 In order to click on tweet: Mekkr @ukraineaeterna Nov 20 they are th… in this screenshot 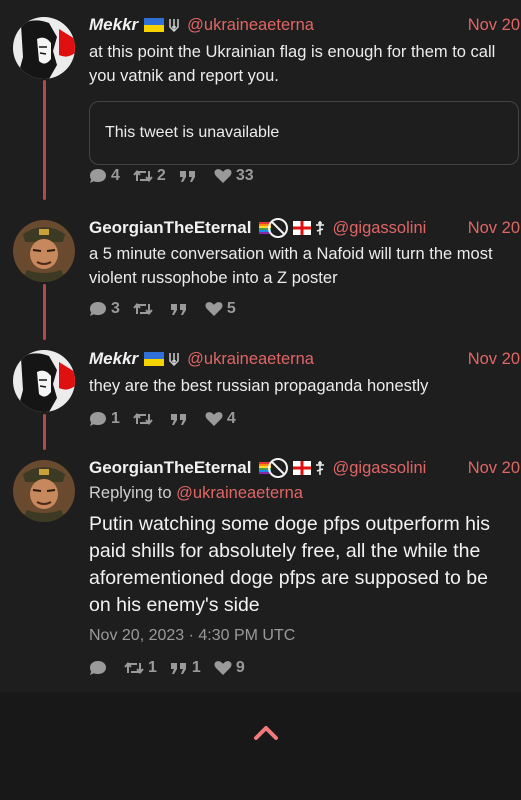, I will do `click(260, 385)`.